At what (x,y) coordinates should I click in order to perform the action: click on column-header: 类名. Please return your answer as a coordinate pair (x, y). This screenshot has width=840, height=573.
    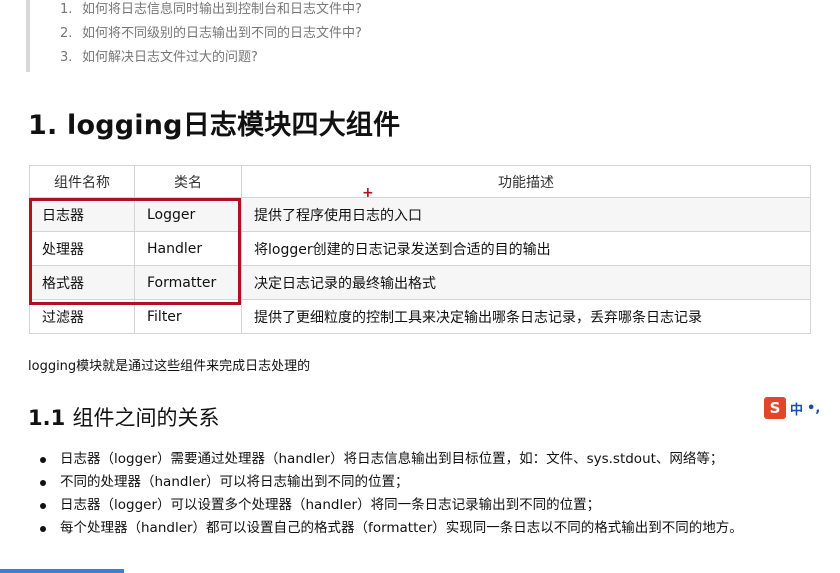
    Looking at the image, I should click on (188, 181).